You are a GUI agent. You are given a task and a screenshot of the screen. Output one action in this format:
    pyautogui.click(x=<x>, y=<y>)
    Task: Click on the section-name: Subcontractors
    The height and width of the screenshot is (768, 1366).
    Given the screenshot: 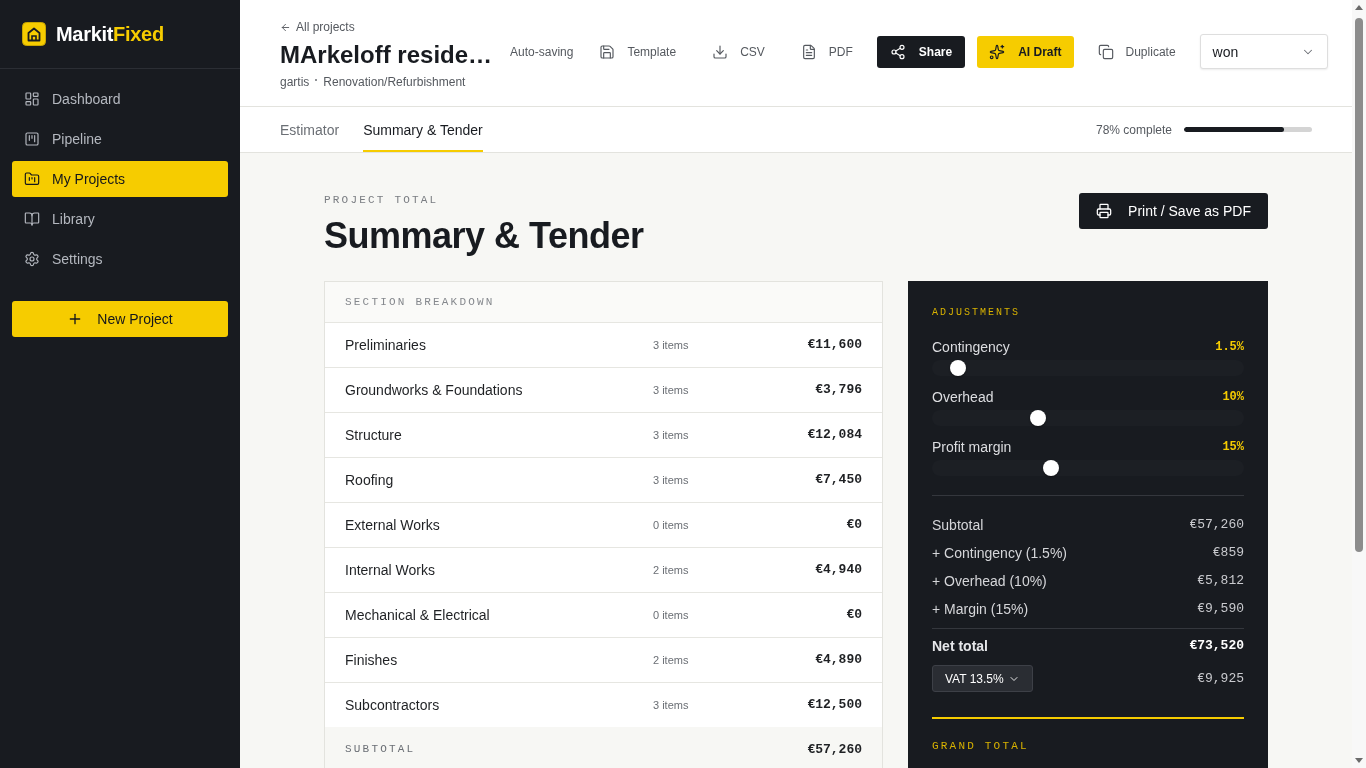 What is the action you would take?
    pyautogui.click(x=393, y=705)
    